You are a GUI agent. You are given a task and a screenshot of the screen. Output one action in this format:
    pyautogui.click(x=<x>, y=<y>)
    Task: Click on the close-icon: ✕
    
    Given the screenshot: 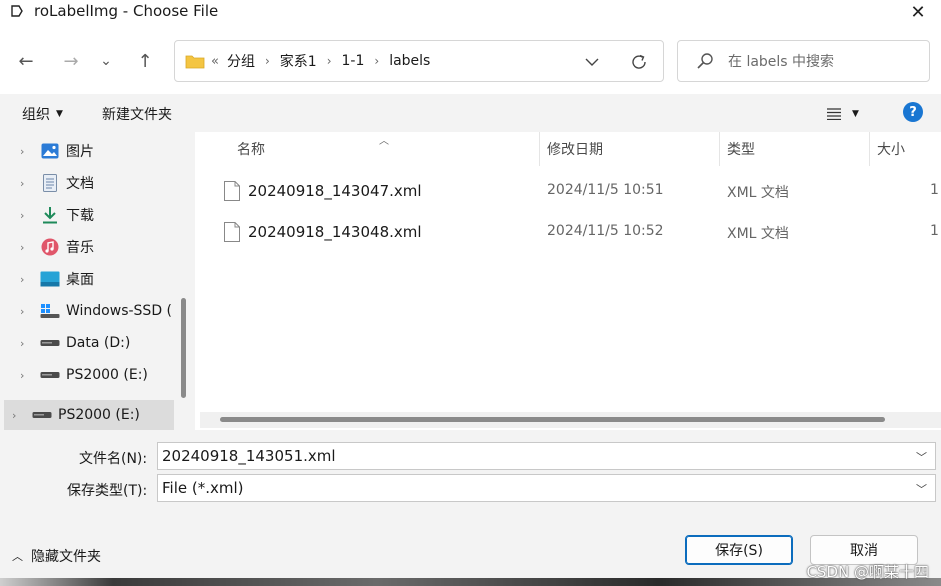 What is the action you would take?
    pyautogui.click(x=918, y=12)
    